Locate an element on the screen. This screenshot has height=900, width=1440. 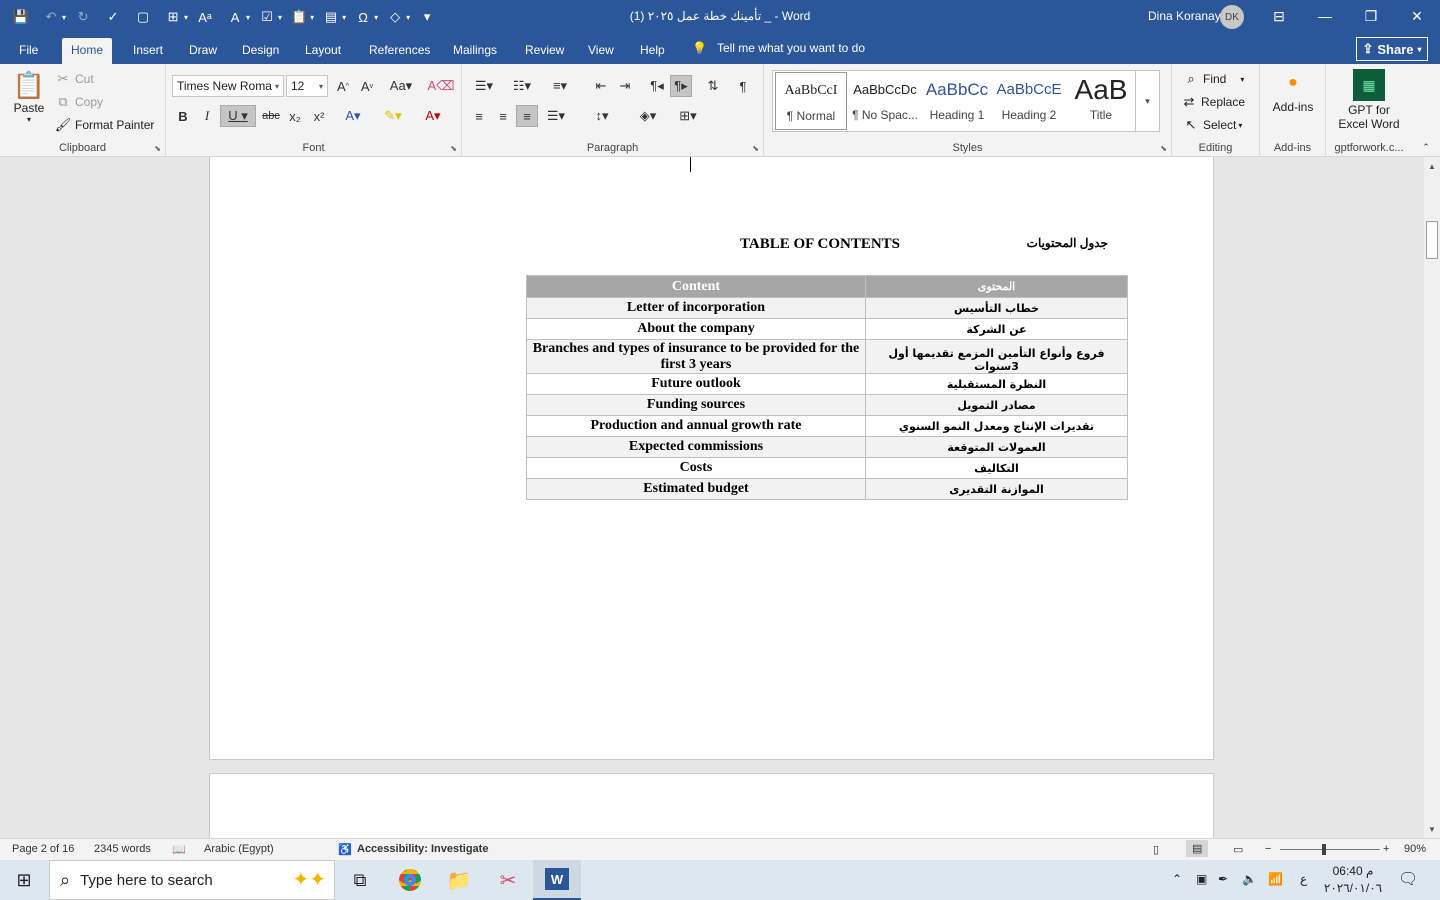
tab-view: View is located at coordinates (601, 51).